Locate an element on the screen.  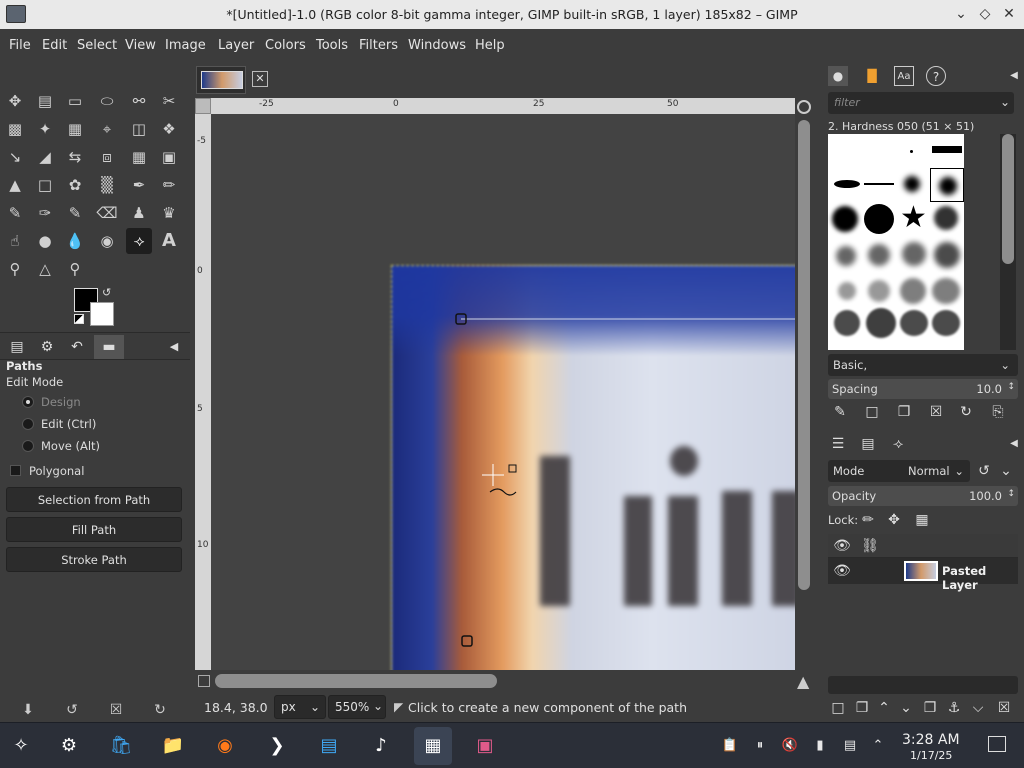
swap-colors-icon: ↺ is located at coordinates (106, 292).